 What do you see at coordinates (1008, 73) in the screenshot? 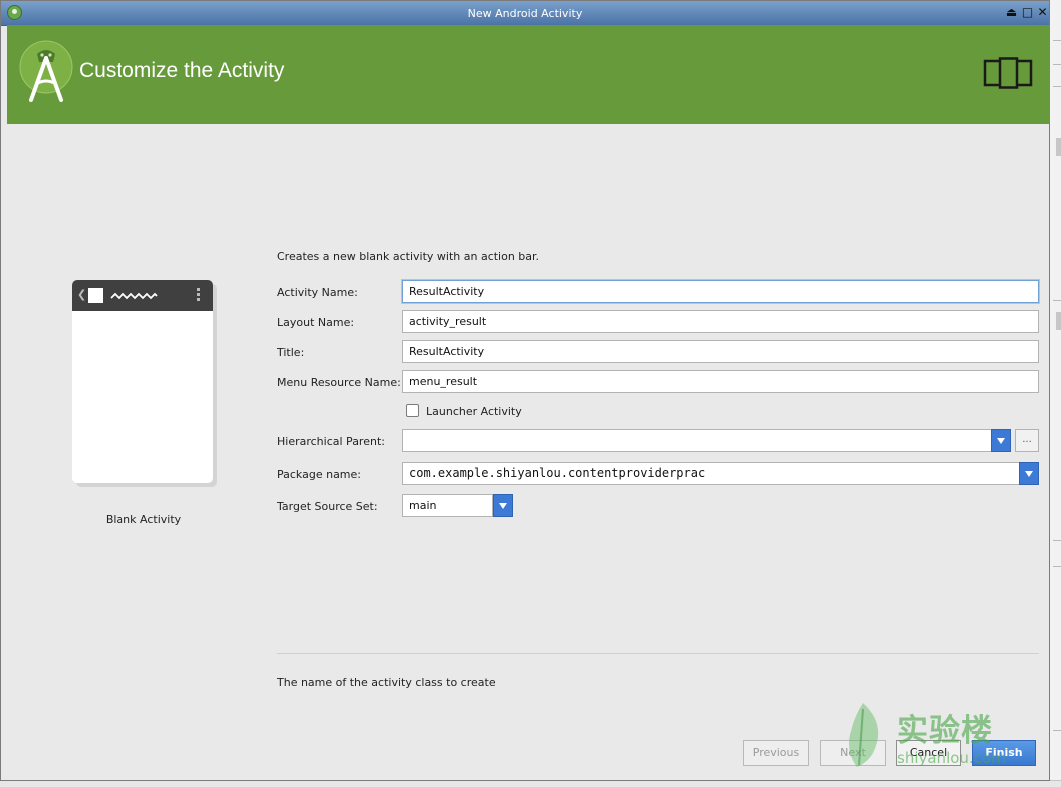
I see `form-factor-devices-icon` at bounding box center [1008, 73].